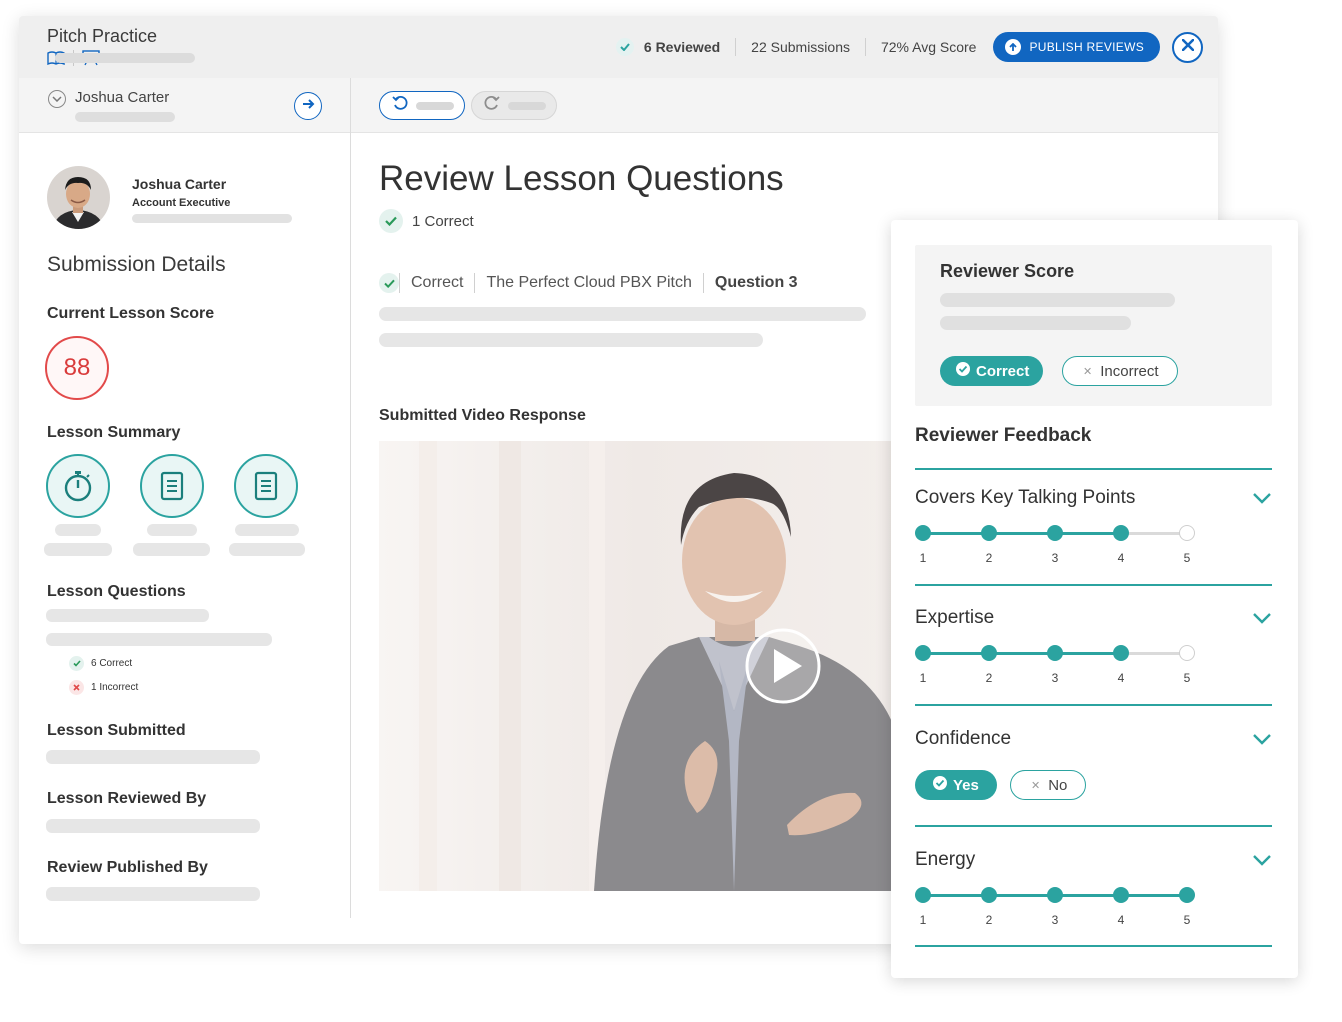 The image size is (1342, 1022). I want to click on arrow-right-icon, so click(308, 106).